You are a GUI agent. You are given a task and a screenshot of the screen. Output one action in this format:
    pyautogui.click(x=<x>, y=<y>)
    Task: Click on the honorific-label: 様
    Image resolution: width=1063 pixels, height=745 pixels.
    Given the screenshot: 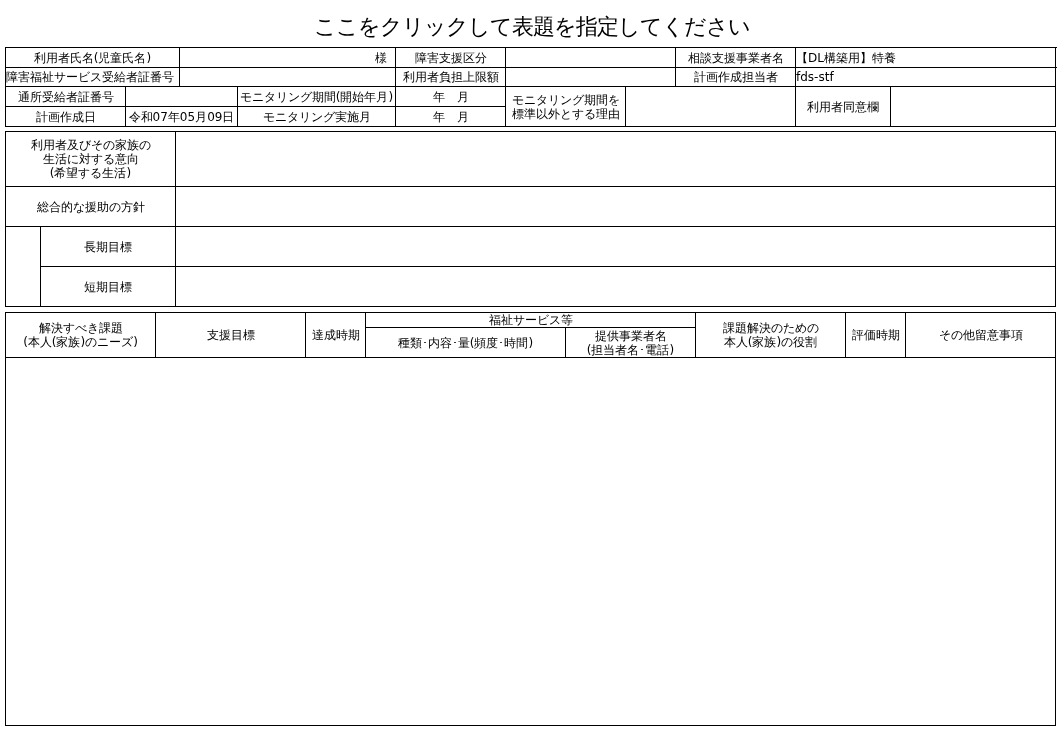 What is the action you would take?
    pyautogui.click(x=381, y=57)
    